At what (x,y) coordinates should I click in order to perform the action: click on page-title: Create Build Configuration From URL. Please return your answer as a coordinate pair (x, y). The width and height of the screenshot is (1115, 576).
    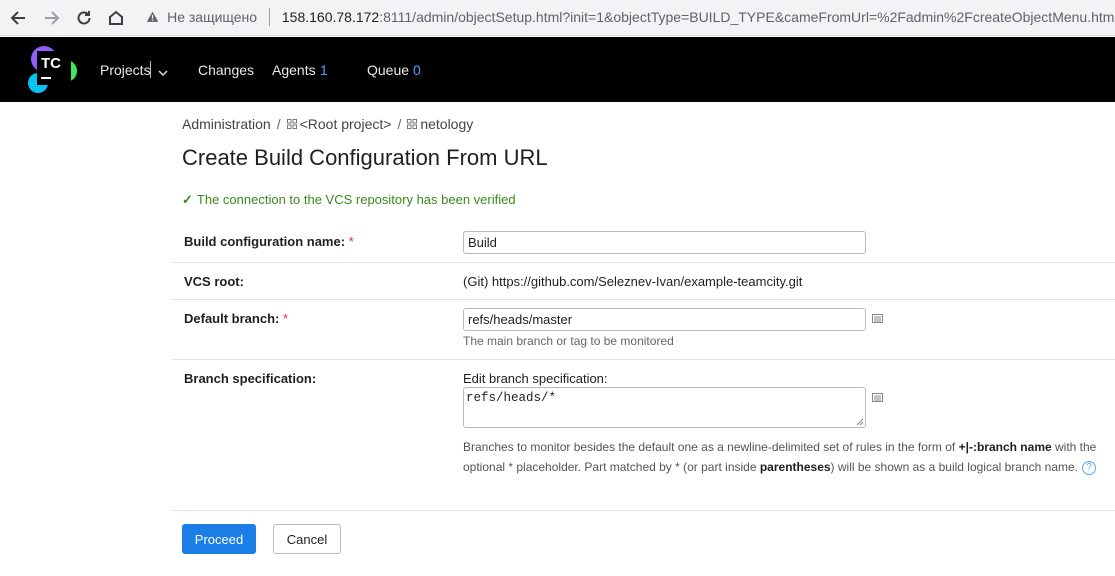
    Looking at the image, I should click on (365, 157).